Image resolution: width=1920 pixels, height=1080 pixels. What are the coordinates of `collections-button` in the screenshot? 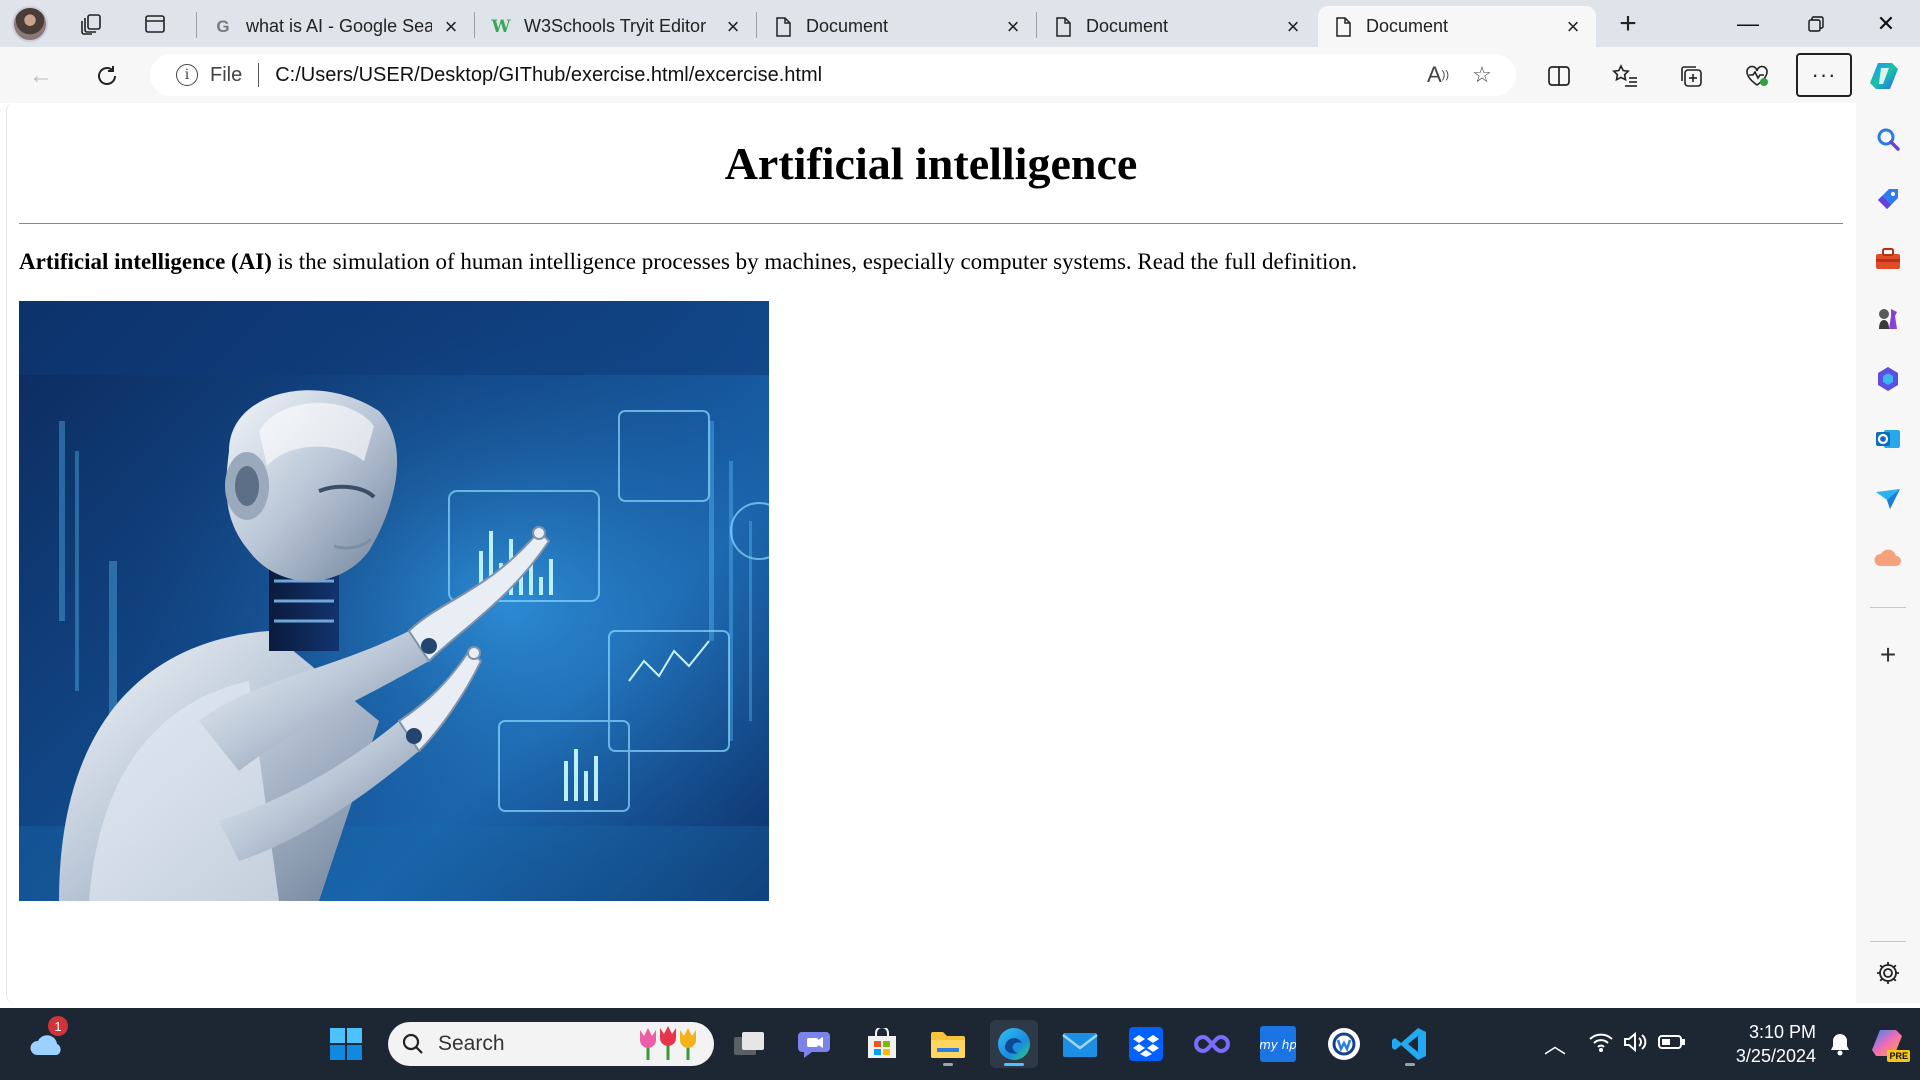 It's located at (1691, 76).